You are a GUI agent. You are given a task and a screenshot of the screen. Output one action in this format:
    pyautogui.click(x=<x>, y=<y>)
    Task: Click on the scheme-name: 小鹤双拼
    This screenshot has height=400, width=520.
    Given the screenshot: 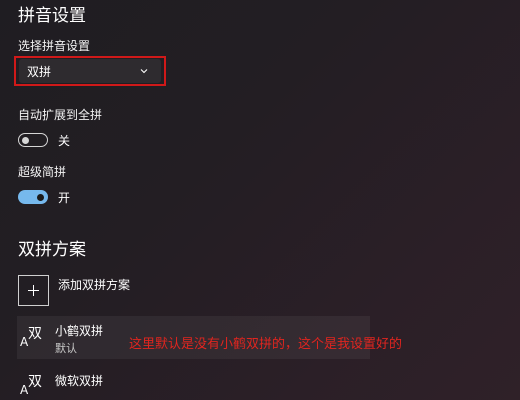 What is the action you would take?
    pyautogui.click(x=79, y=331)
    